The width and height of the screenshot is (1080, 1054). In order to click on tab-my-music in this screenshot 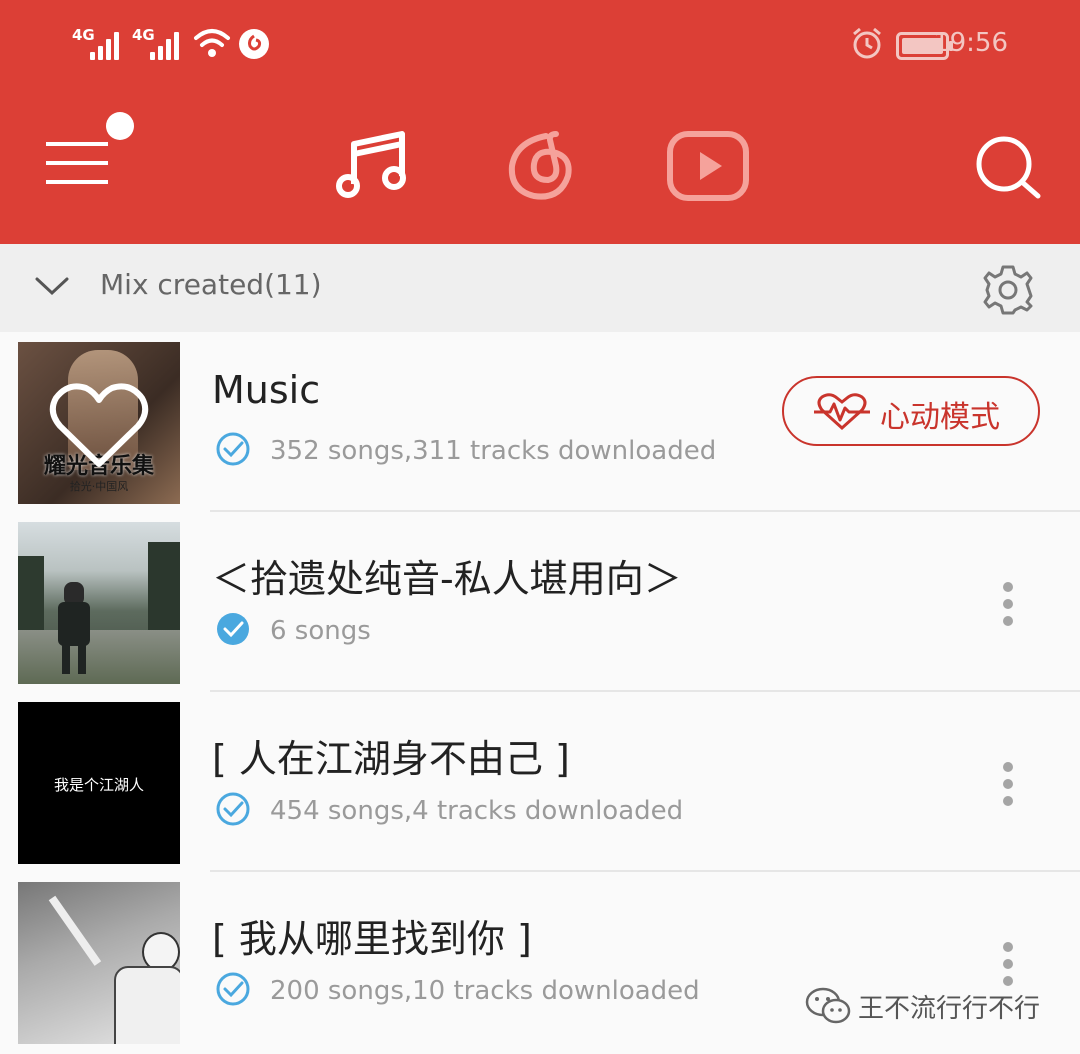, I will do `click(372, 166)`.